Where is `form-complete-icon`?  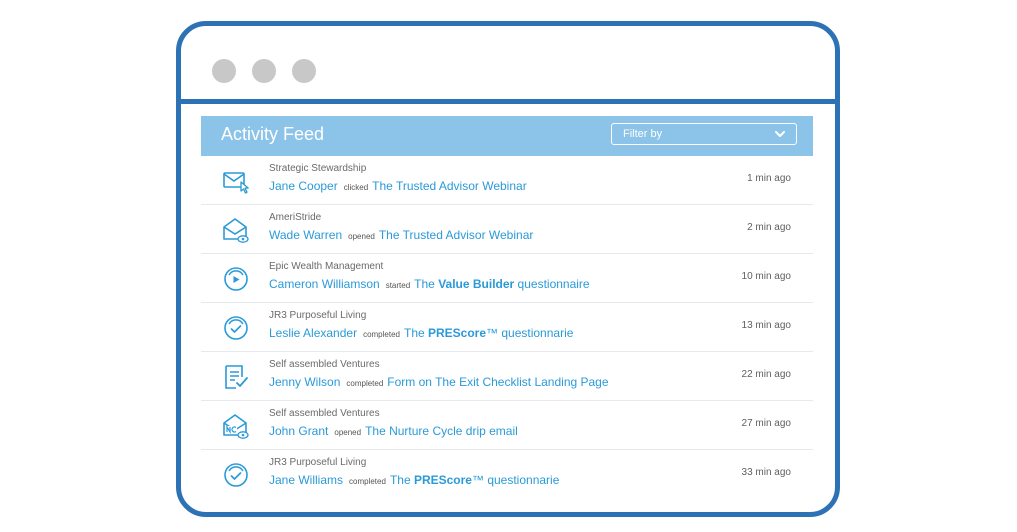 form-complete-icon is located at coordinates (236, 377).